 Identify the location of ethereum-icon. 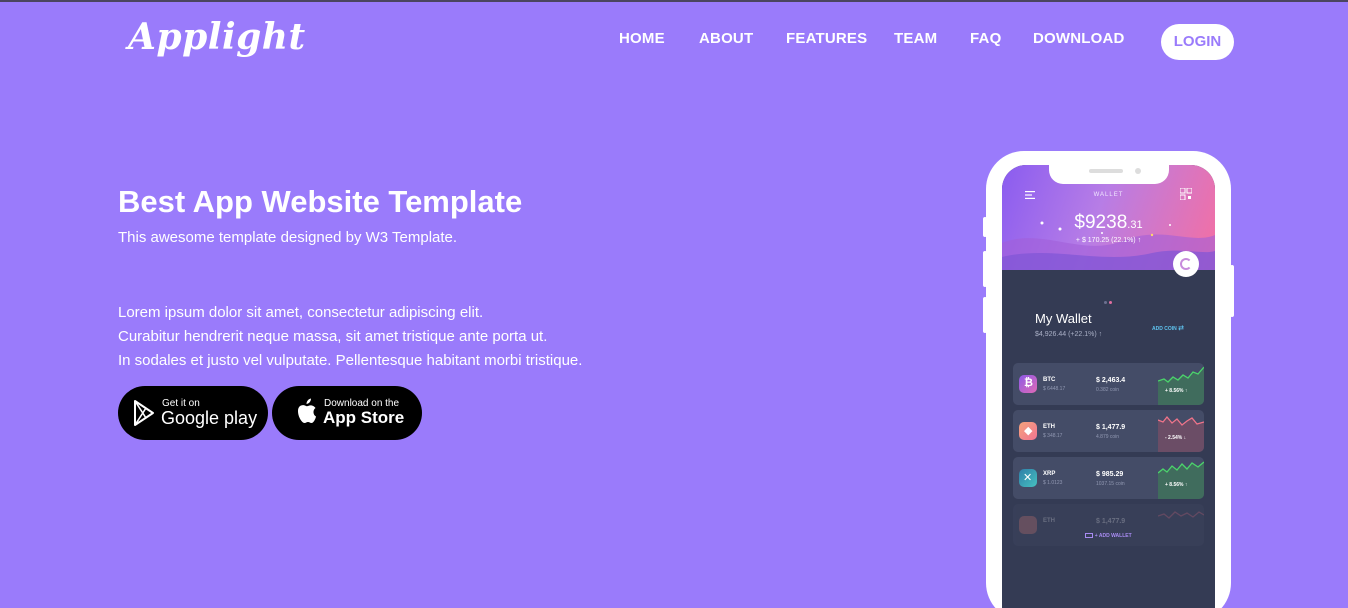
(1028, 525).